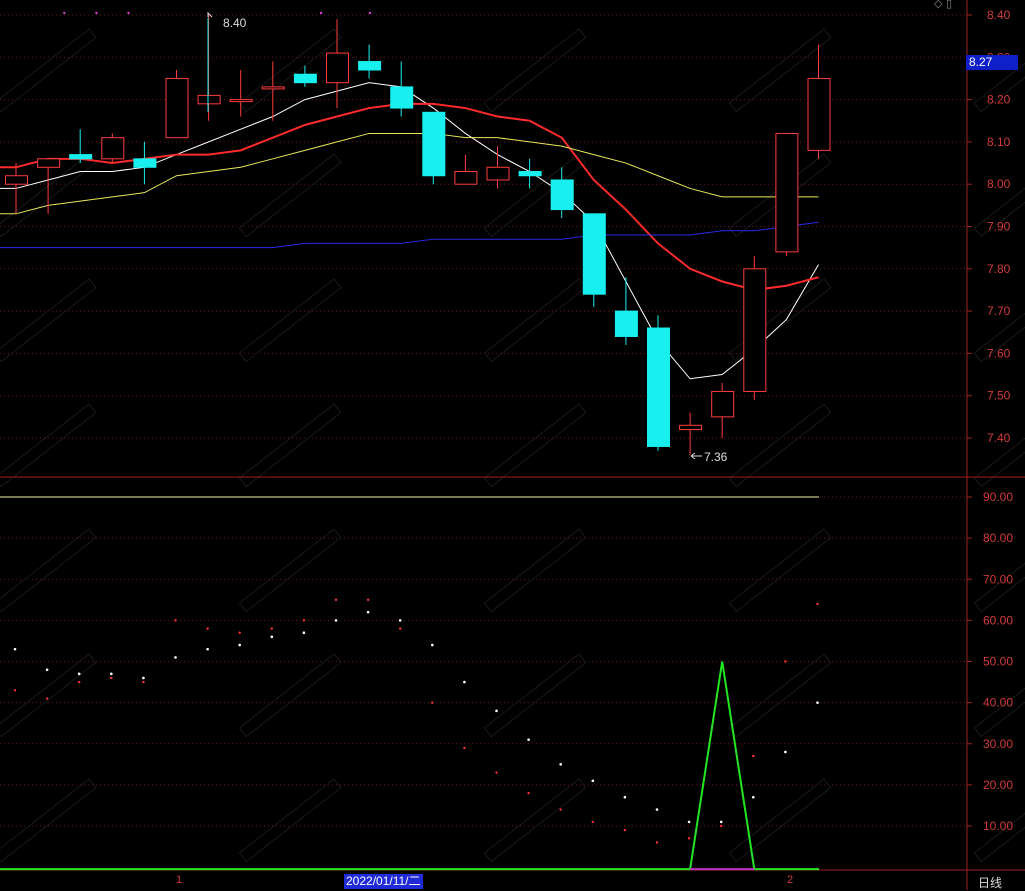  What do you see at coordinates (943, 5) in the screenshot?
I see `diamond-icon: ◇ ▯` at bounding box center [943, 5].